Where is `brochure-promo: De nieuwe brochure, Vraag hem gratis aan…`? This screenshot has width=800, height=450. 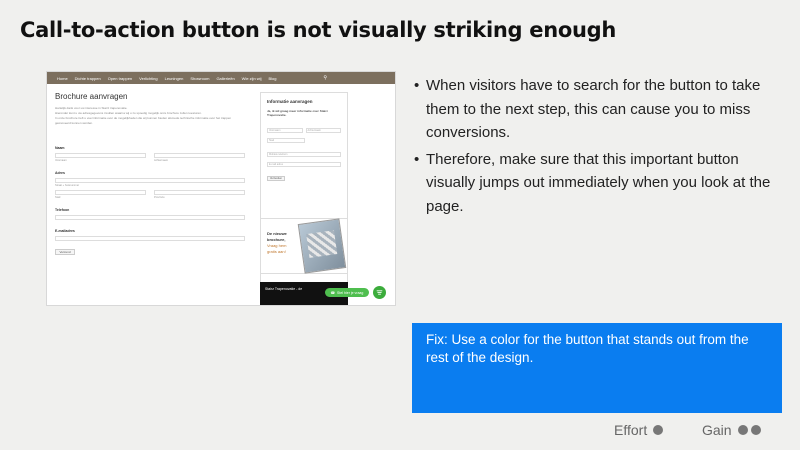
brochure-promo: De nieuwe brochure, Vraag hem gratis aan… is located at coordinates (304, 246).